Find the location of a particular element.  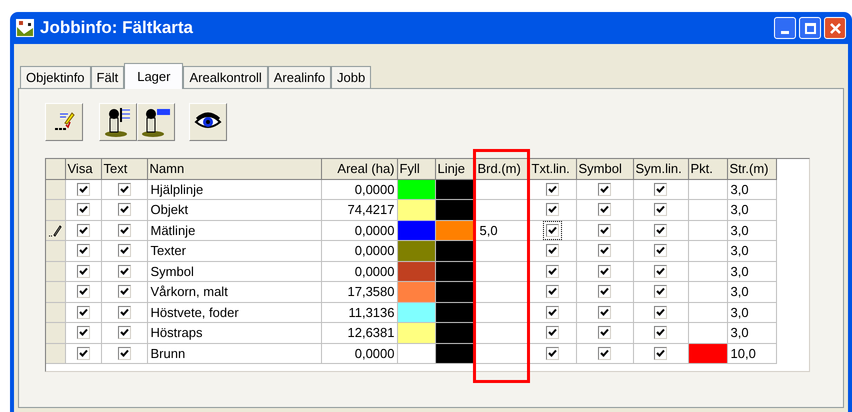

name-cell: Objekt is located at coordinates (234, 210).